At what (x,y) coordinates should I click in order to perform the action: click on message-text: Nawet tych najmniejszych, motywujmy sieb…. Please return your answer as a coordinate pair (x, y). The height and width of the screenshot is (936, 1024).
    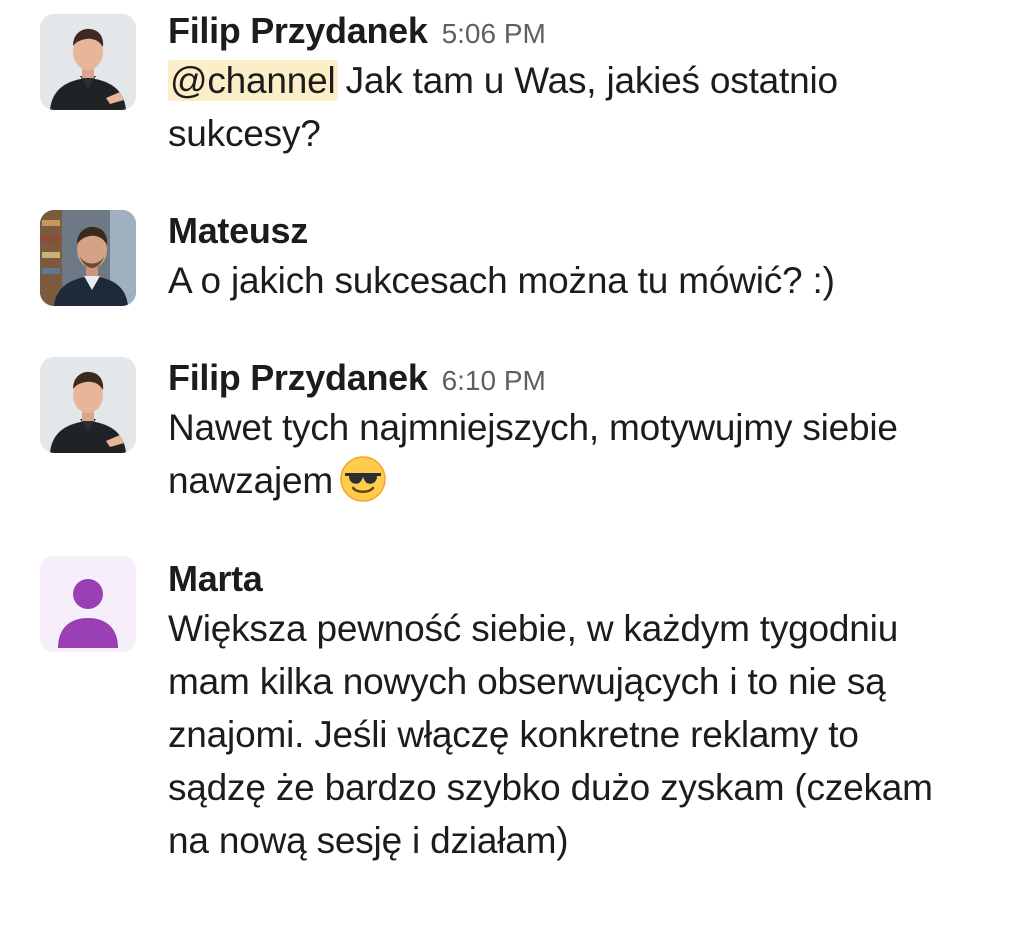
    Looking at the image, I should click on (576, 459).